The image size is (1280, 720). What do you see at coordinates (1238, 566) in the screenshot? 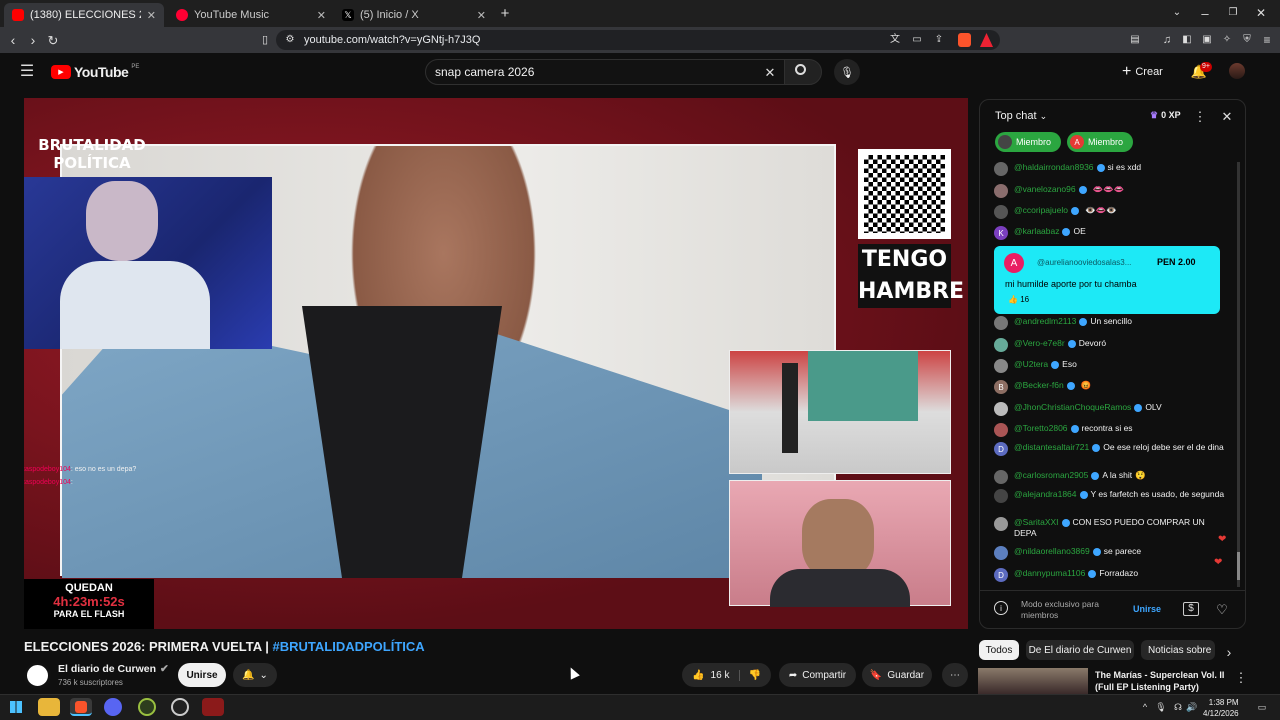
I see `chat-scroll-thumb` at bounding box center [1238, 566].